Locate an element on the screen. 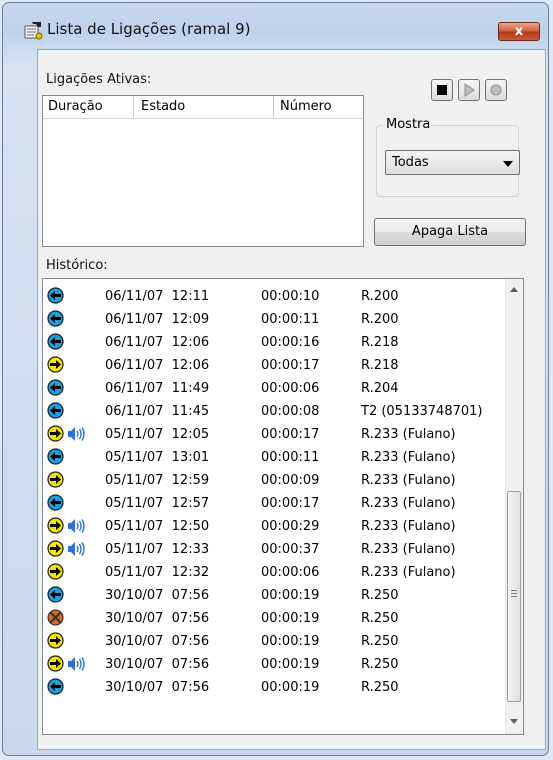  column-number: Número is located at coordinates (306, 106).